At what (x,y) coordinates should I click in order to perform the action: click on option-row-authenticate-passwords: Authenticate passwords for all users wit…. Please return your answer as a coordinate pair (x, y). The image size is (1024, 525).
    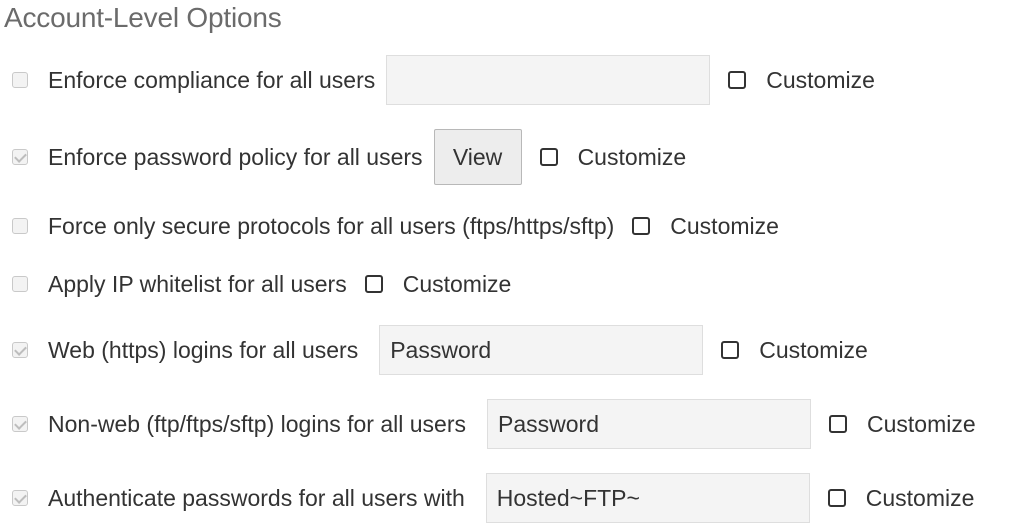
    Looking at the image, I should click on (487, 498).